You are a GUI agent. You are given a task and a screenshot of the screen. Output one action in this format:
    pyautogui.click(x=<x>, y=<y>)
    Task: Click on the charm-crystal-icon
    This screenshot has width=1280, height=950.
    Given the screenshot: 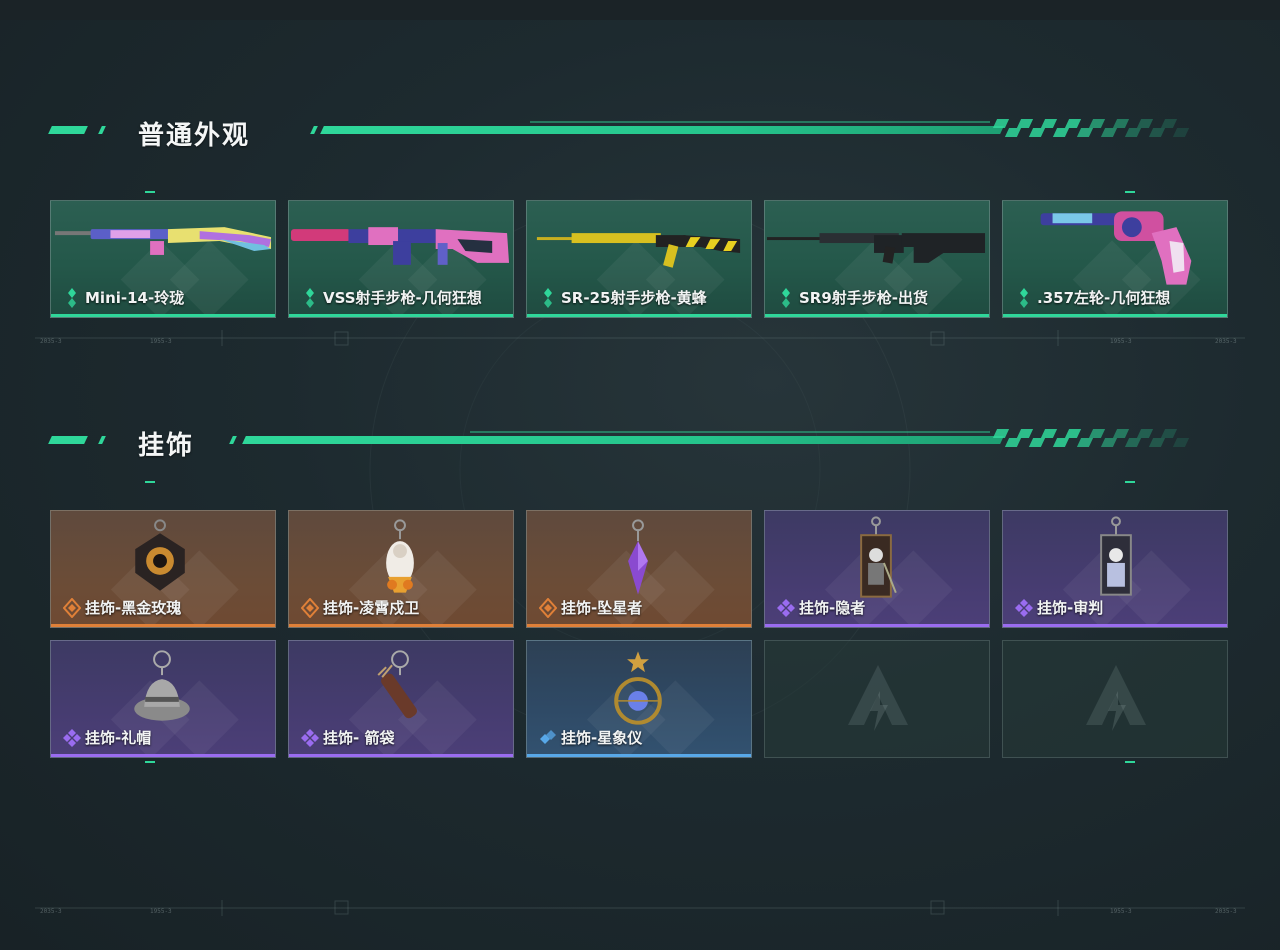 What is the action you would take?
    pyautogui.click(x=638, y=557)
    